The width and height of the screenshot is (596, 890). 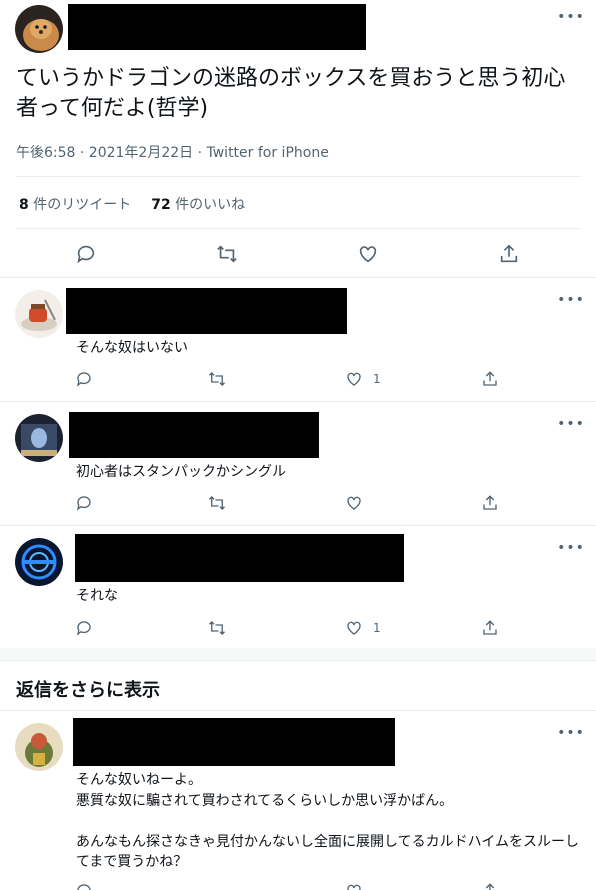 What do you see at coordinates (298, 654) in the screenshot?
I see `section-separator` at bounding box center [298, 654].